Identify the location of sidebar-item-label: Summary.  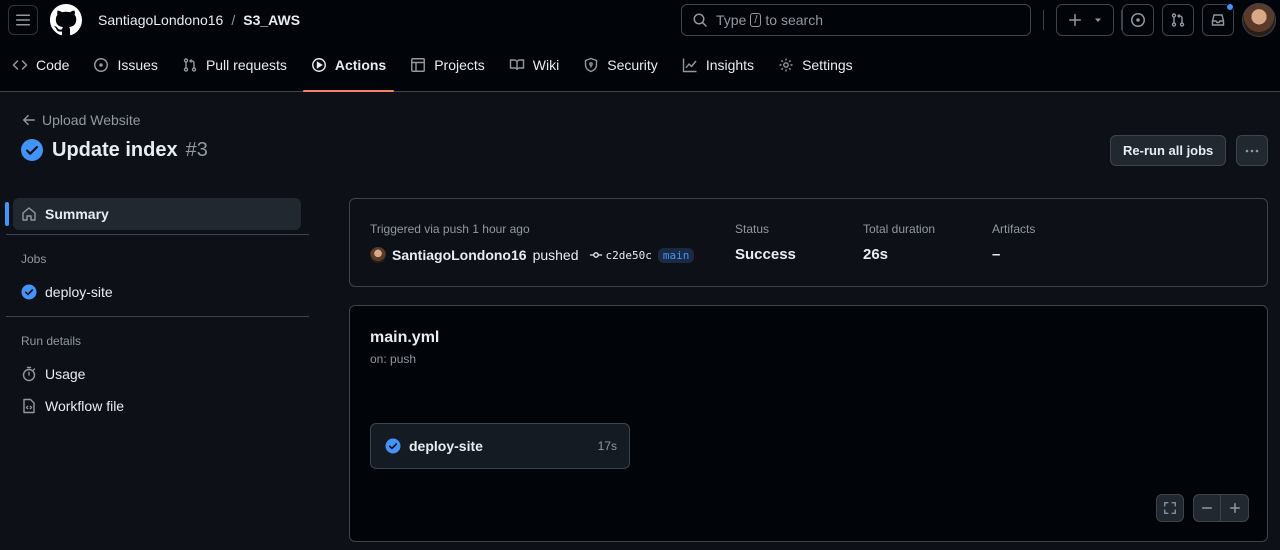
(77, 214).